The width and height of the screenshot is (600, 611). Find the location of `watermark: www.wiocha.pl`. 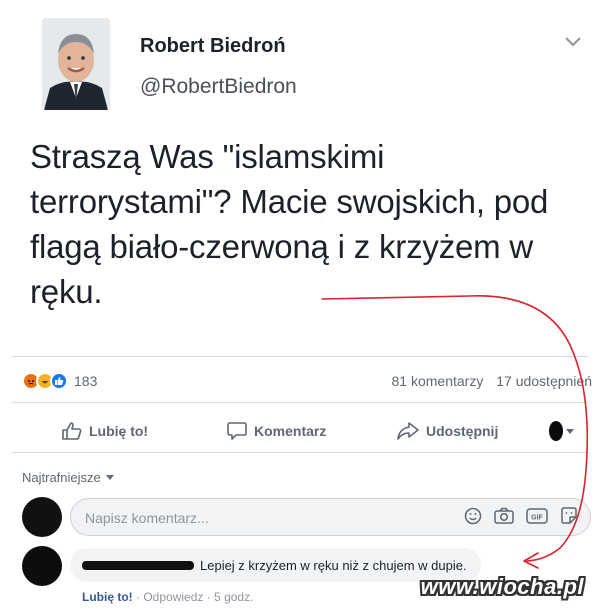

watermark: www.wiocha.pl is located at coordinates (502, 586).